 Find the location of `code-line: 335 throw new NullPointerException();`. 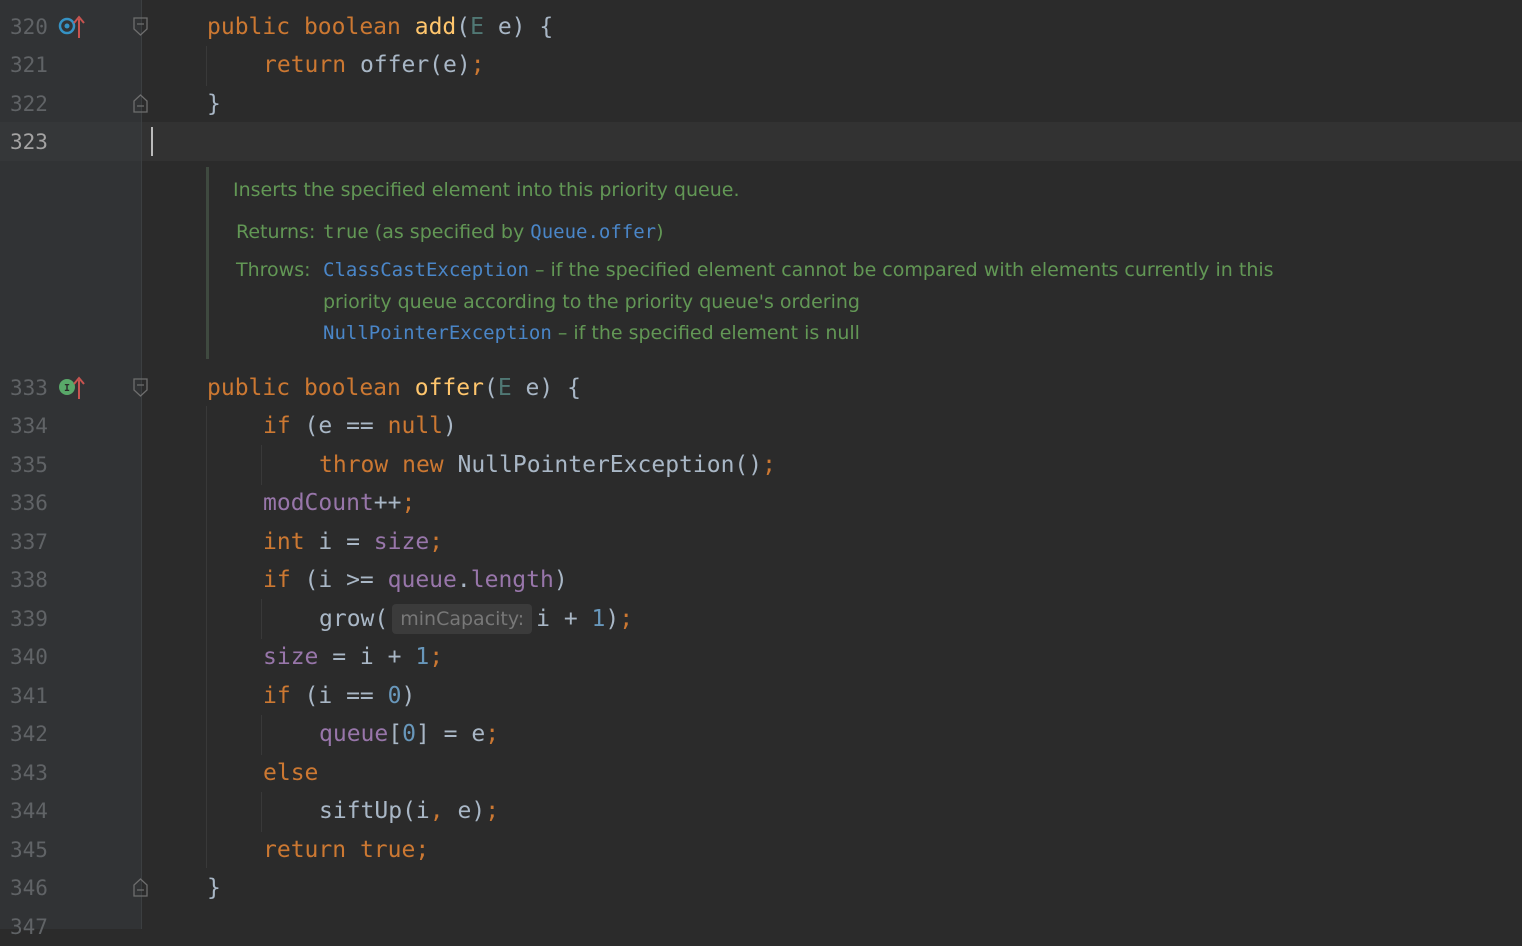

code-line: 335 throw new NullPointerException(); is located at coordinates (761, 465).